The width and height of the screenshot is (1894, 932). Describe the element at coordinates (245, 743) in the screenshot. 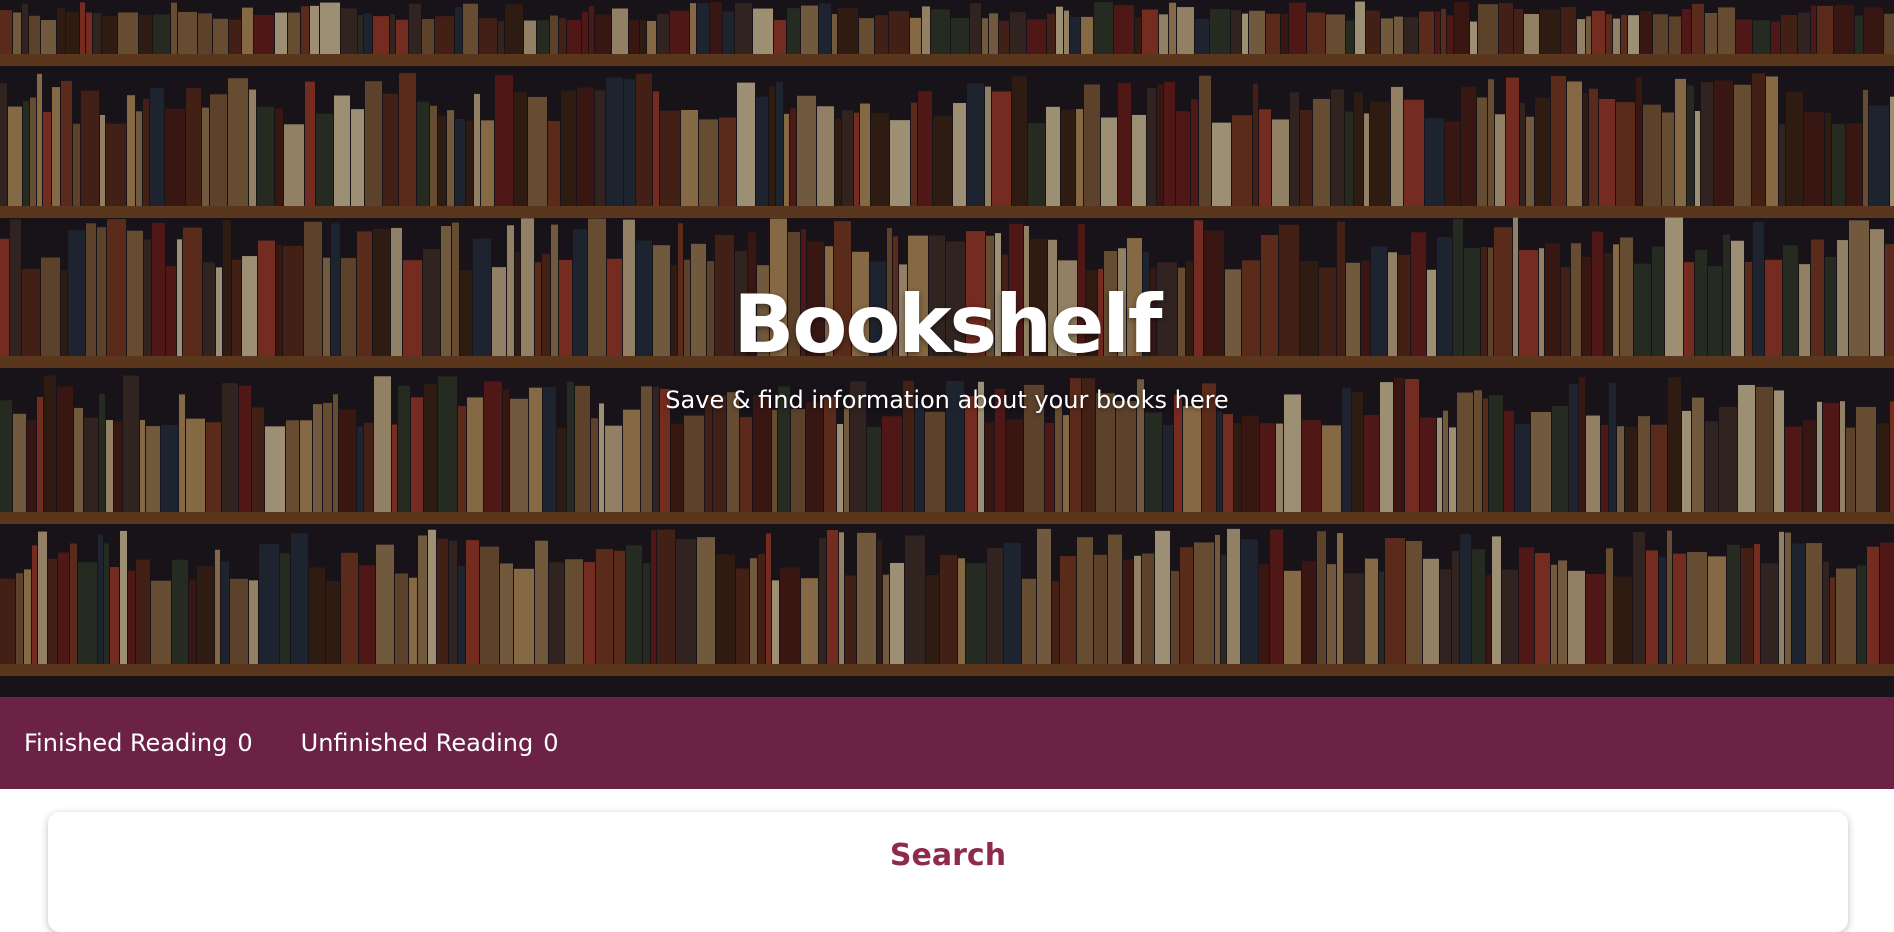

I see `finished-reading-count: 0` at that location.